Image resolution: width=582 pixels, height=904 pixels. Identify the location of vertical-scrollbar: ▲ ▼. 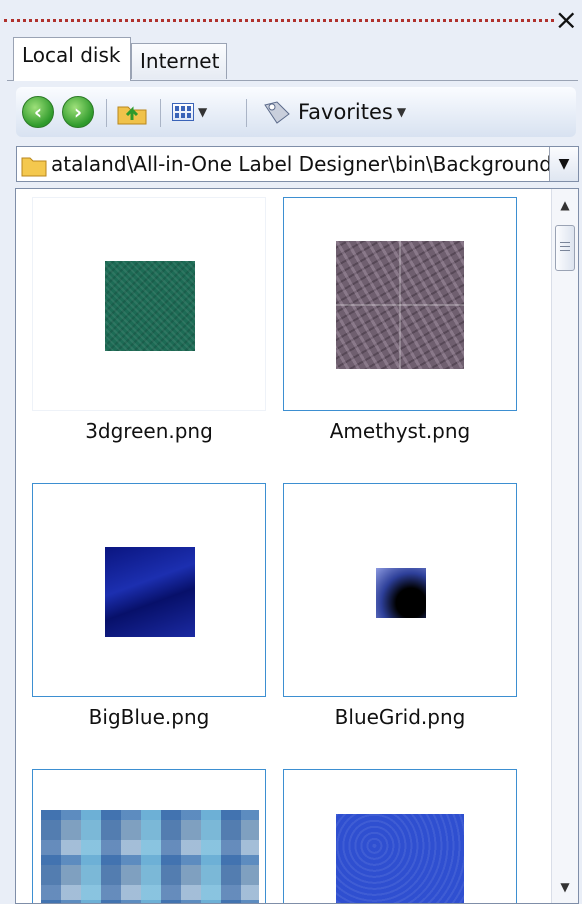
(564, 546).